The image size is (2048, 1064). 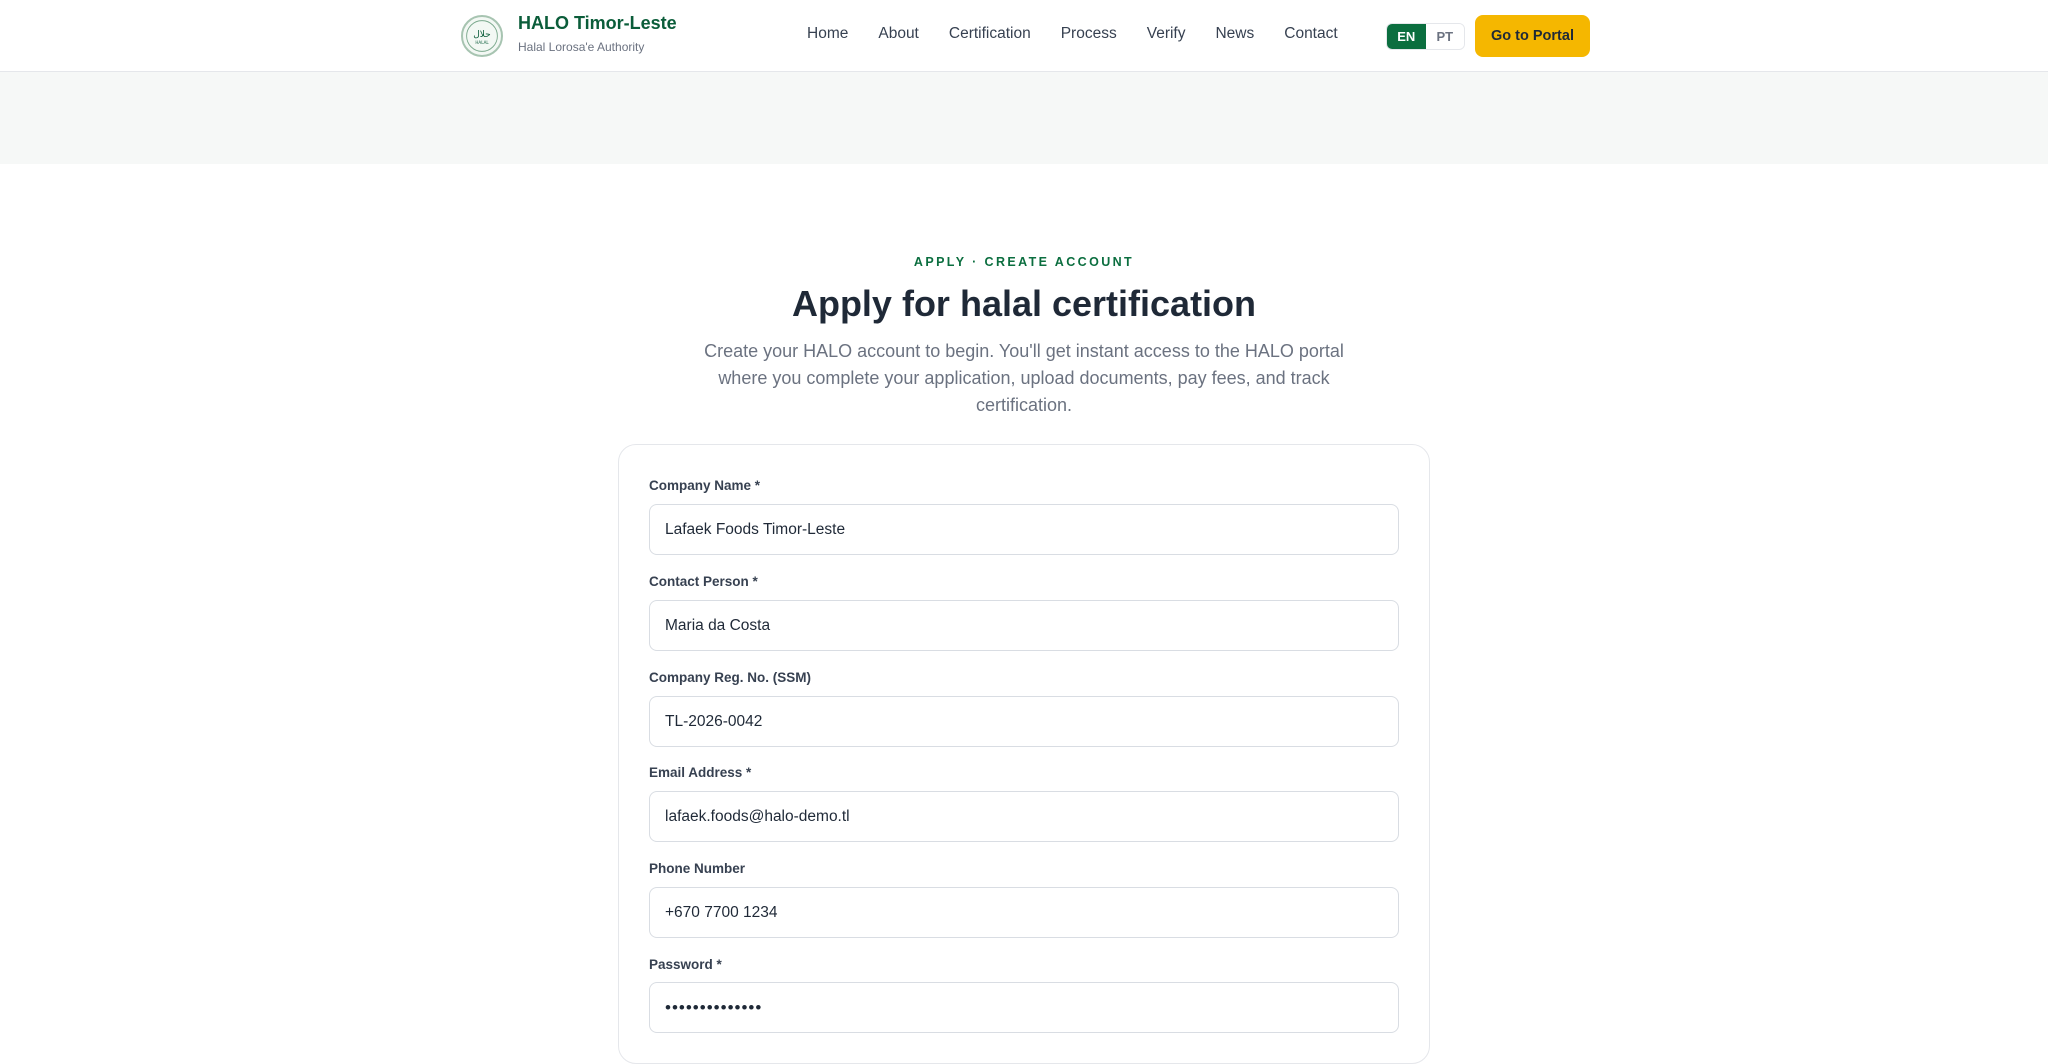 I want to click on logo-arabic-text: حلال, so click(x=482, y=35).